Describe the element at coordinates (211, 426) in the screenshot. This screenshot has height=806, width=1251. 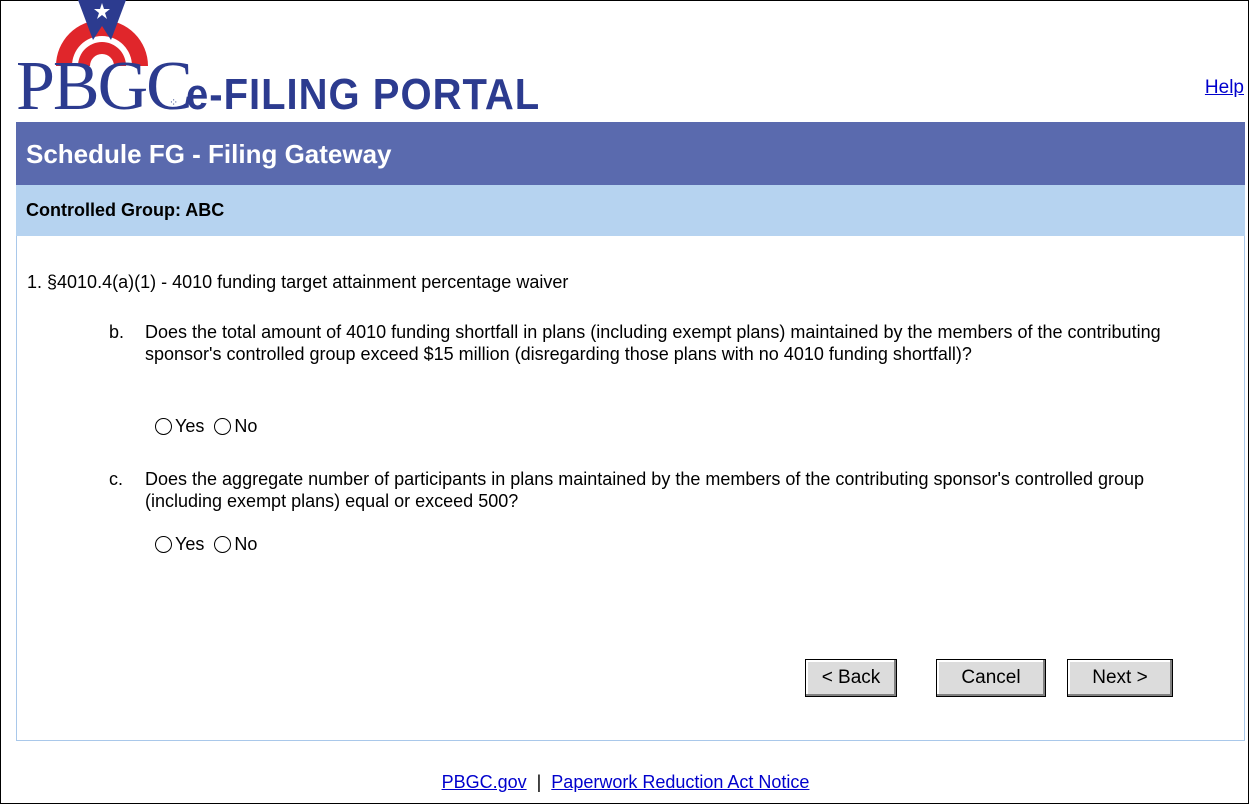
I see `question-b-radio-group: Yes No` at that location.